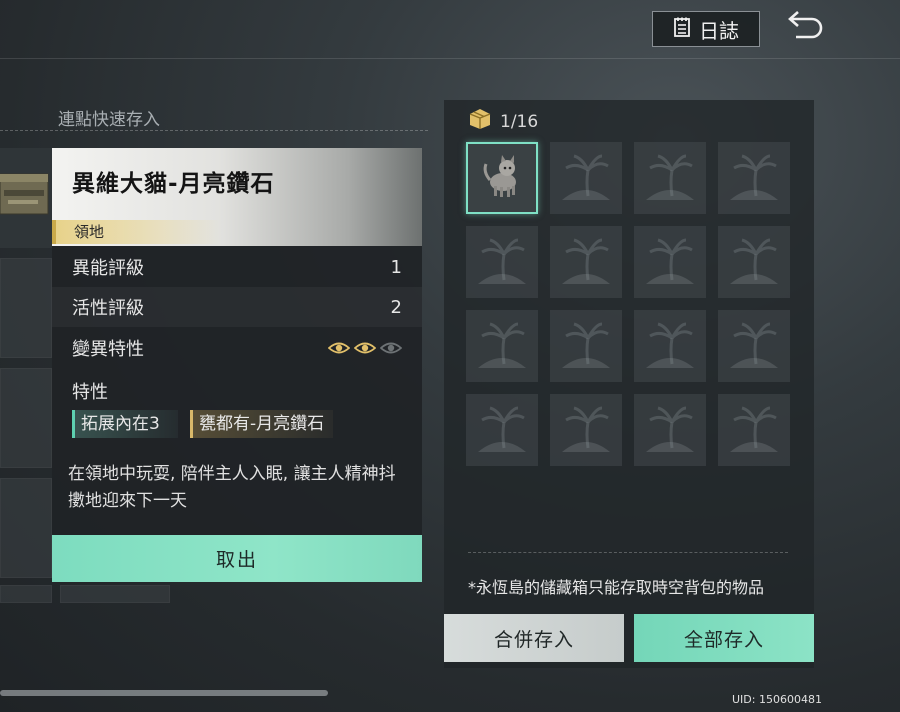 This screenshot has height=712, width=900. Describe the element at coordinates (108, 268) in the screenshot. I see `stat-label: 異能評級` at that location.